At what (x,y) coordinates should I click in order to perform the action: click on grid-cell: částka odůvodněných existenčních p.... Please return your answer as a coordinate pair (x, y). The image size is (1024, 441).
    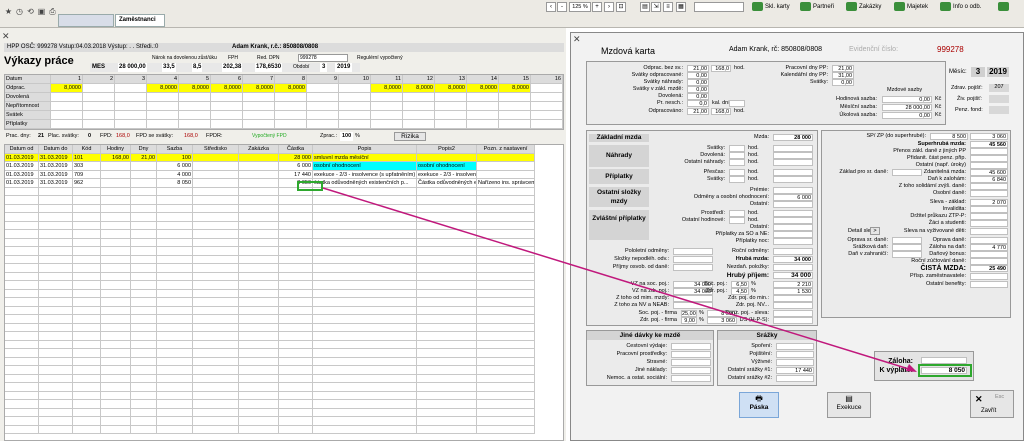
    Looking at the image, I should click on (365, 183).